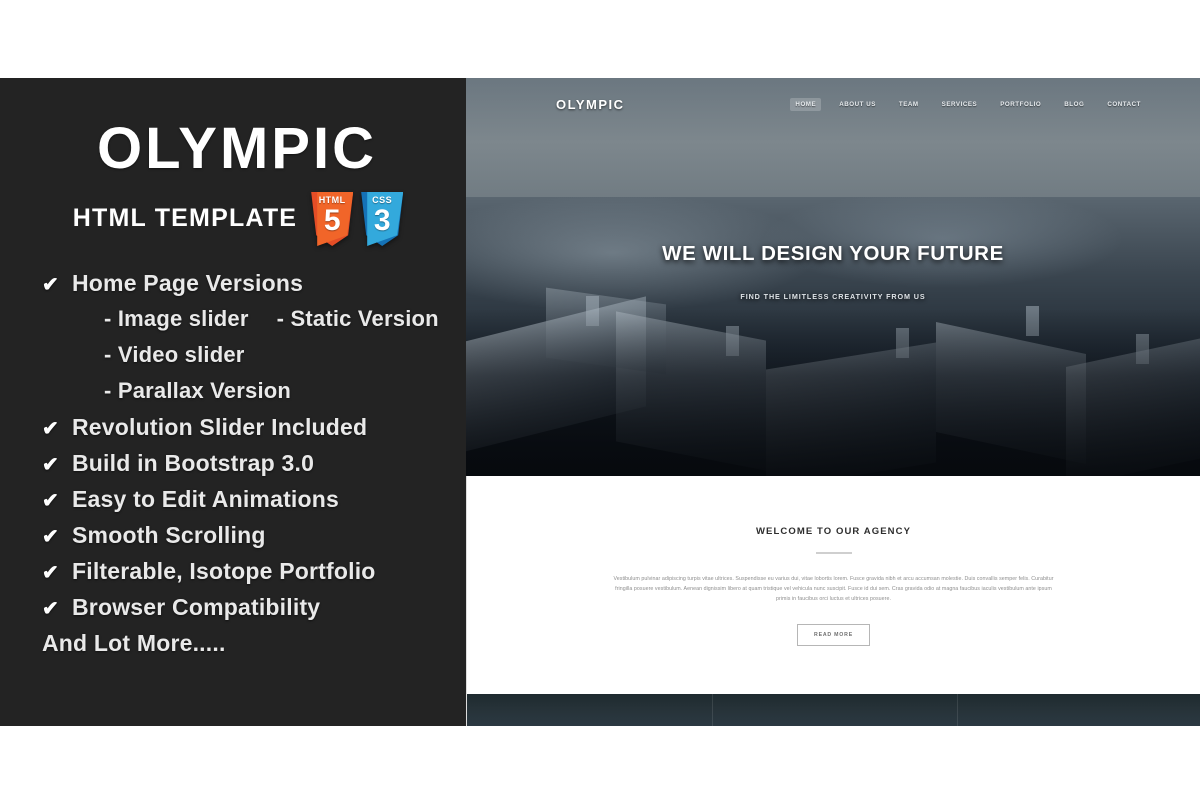 The image size is (1200, 800). Describe the element at coordinates (193, 463) in the screenshot. I see `feature-label: Build in Bootstrap 3.0` at that location.